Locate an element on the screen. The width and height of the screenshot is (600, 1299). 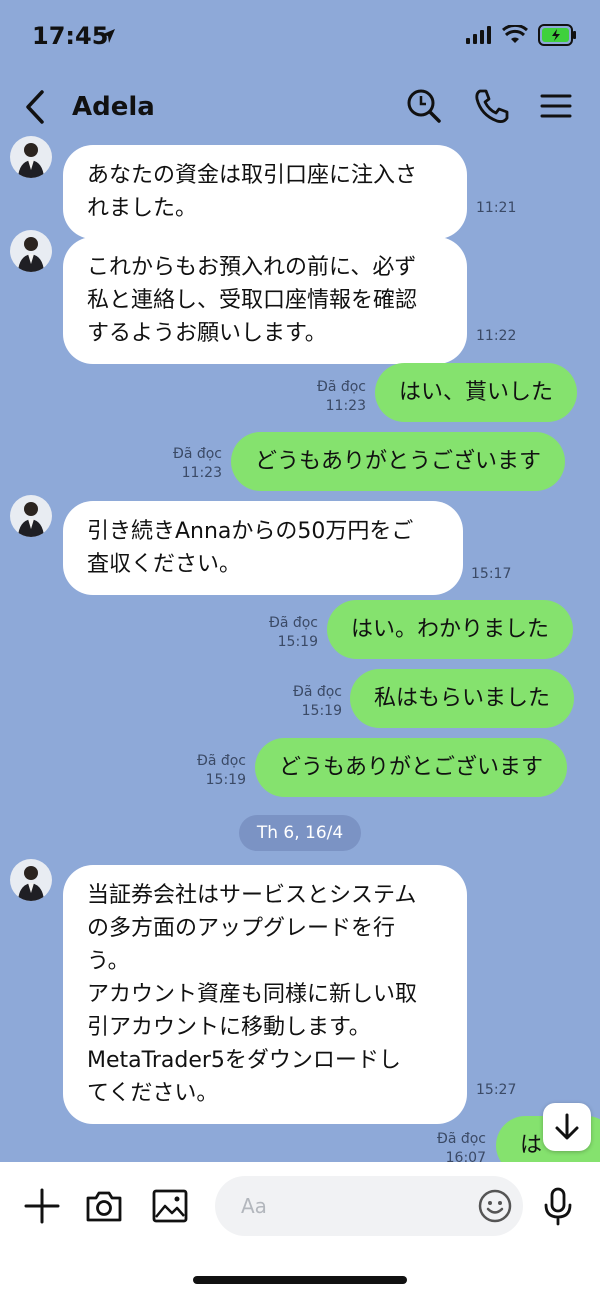
menu-icon is located at coordinates (556, 106).